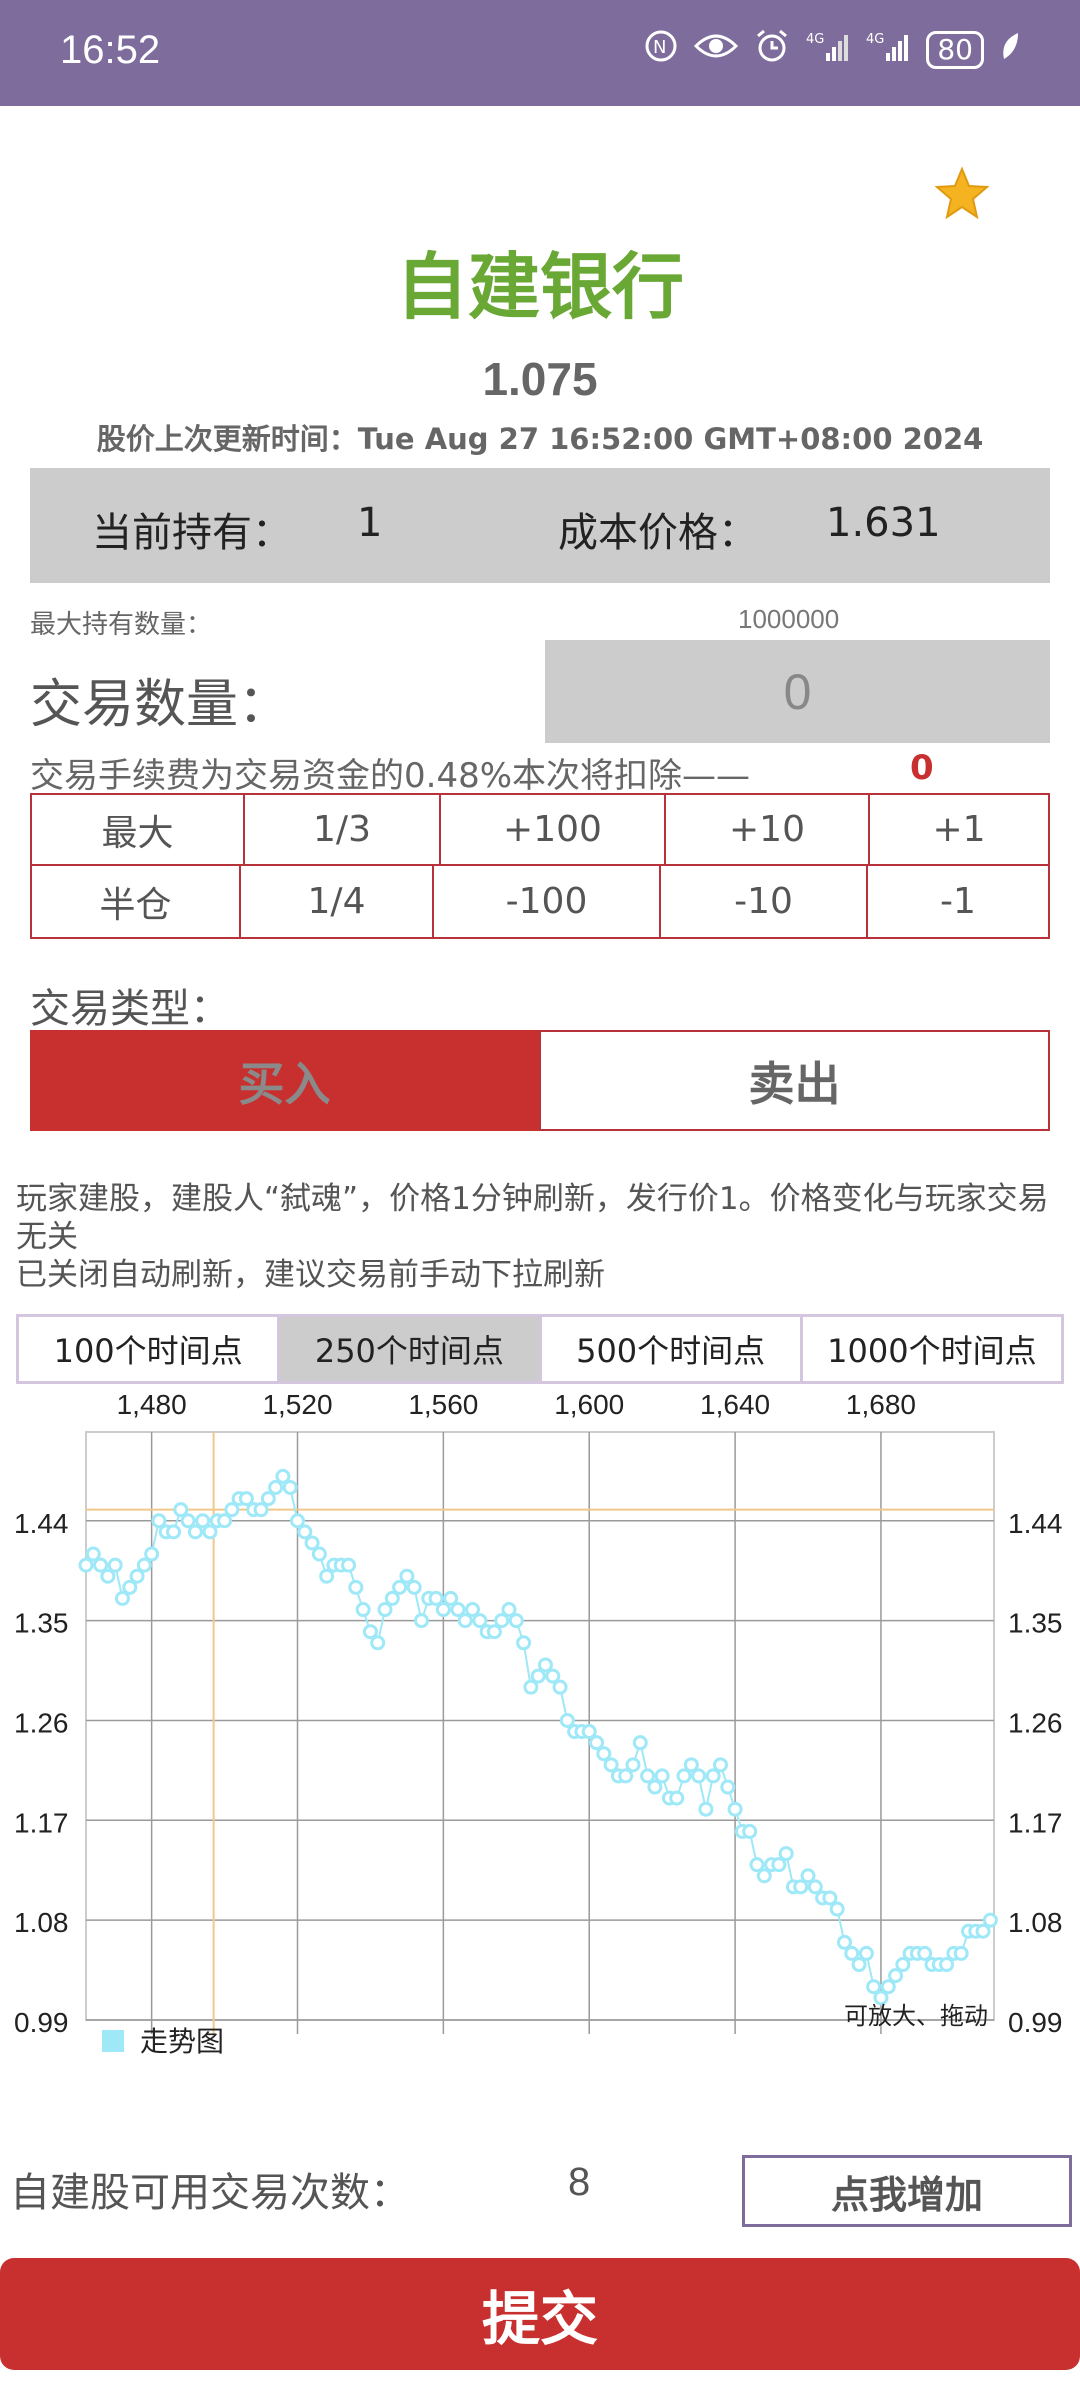 This screenshot has width=1080, height=2382. Describe the element at coordinates (962, 194) in the screenshot. I see `star-icon` at that location.